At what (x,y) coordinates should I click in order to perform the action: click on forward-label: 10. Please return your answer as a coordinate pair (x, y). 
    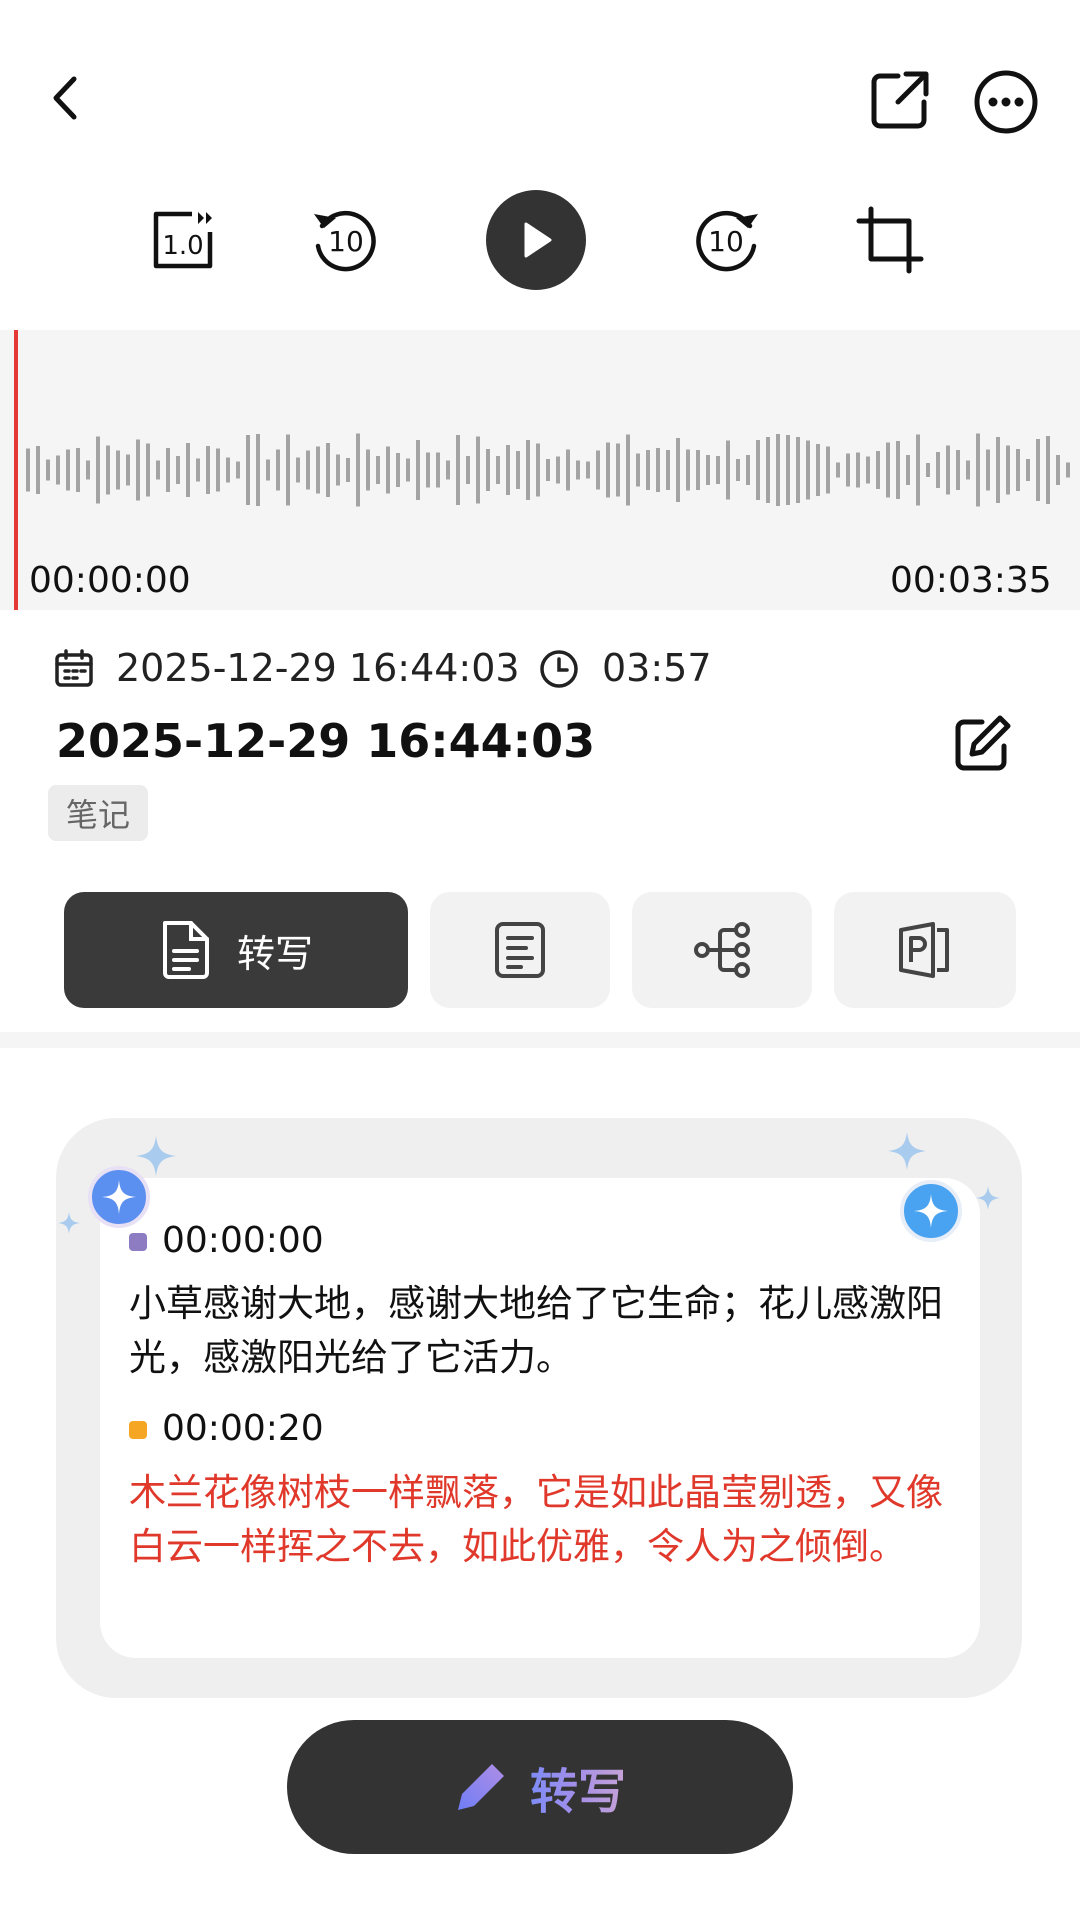
    Looking at the image, I should click on (726, 241).